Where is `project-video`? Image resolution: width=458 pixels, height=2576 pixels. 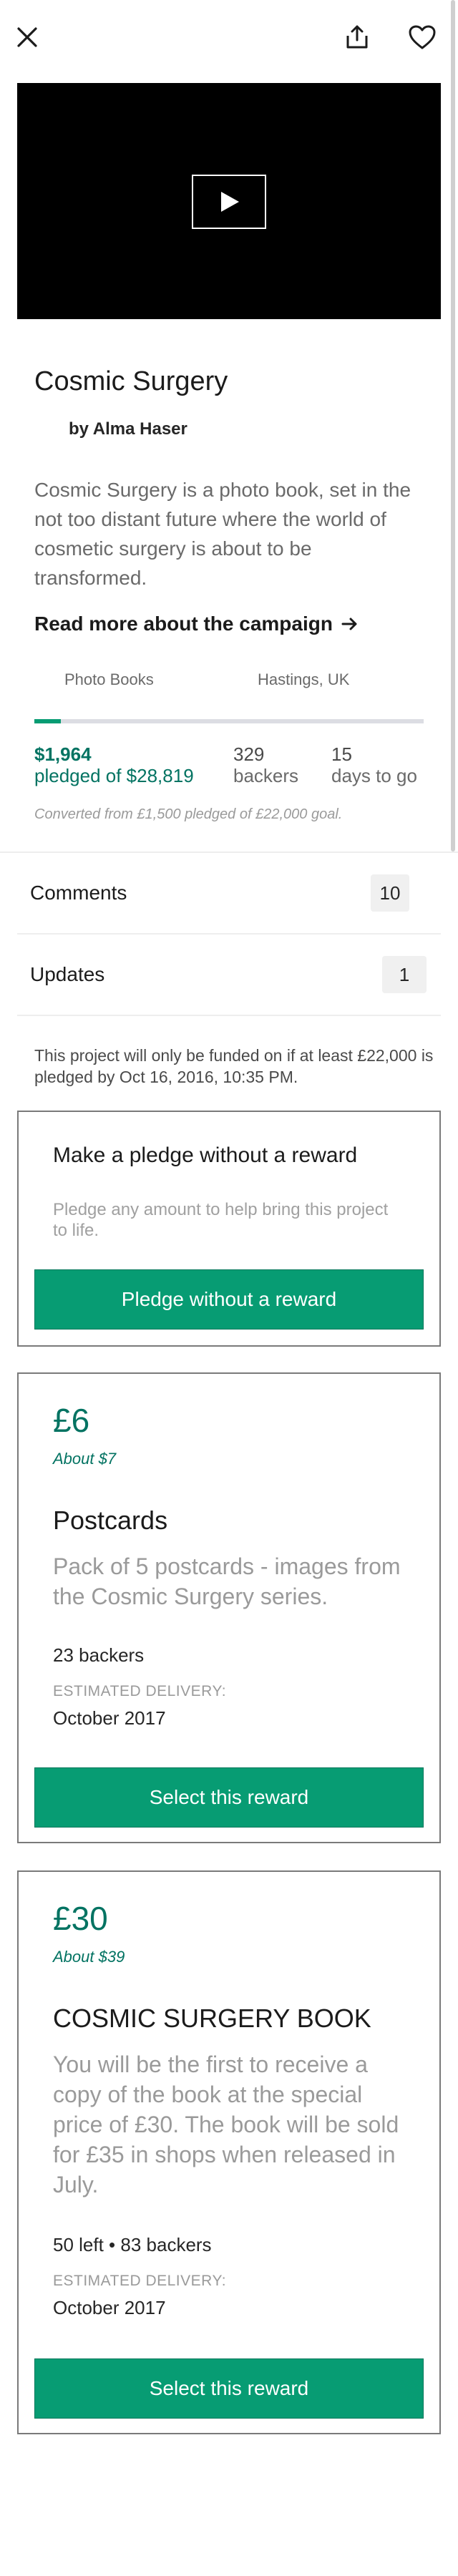
project-video is located at coordinates (229, 201).